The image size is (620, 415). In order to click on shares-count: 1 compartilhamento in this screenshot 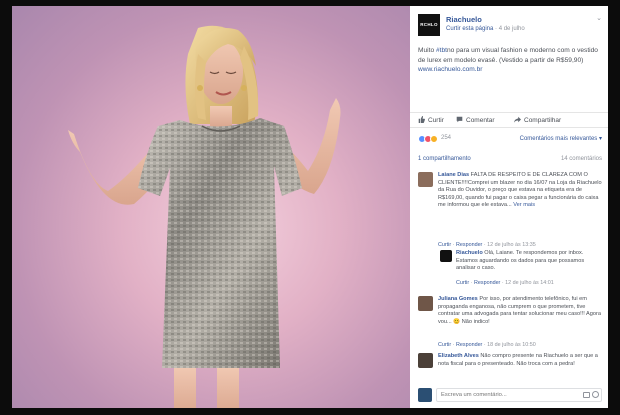, I will do `click(444, 159)`.